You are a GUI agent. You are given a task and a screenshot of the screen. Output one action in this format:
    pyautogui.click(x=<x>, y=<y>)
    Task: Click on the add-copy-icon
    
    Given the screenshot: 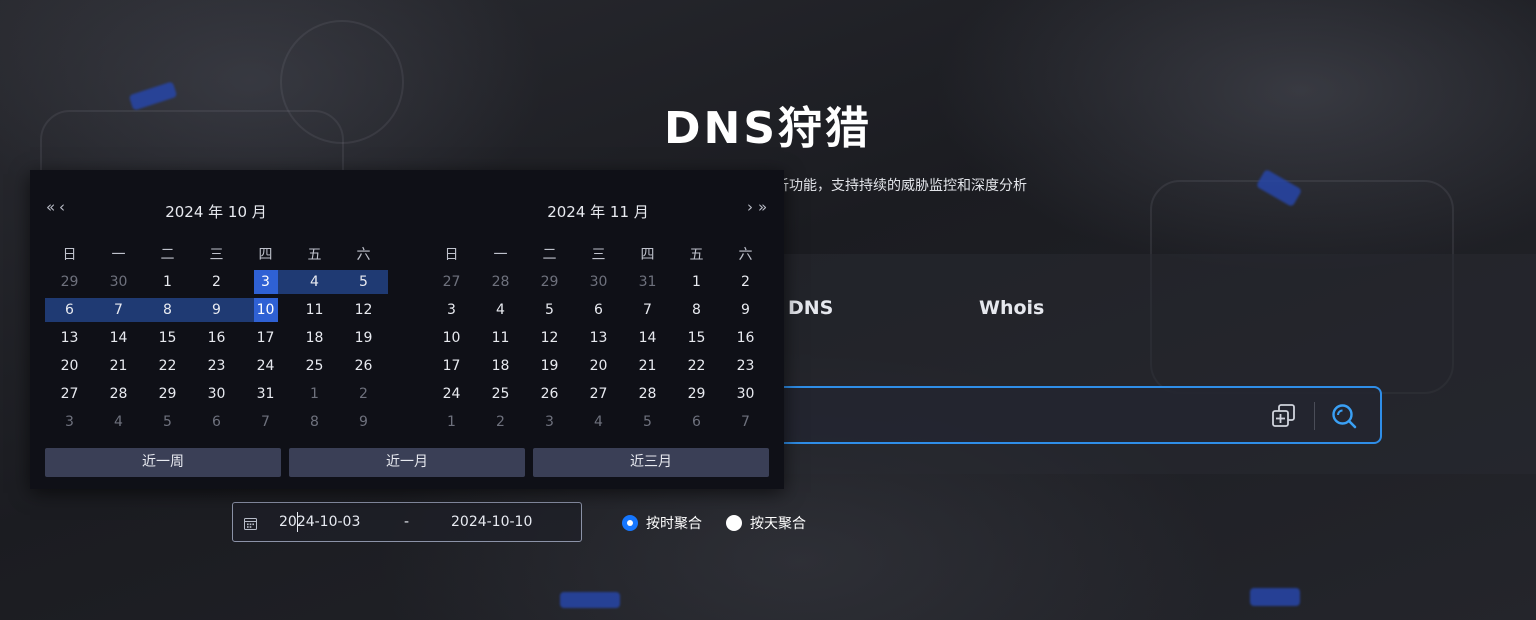 What is the action you would take?
    pyautogui.click(x=1284, y=416)
    